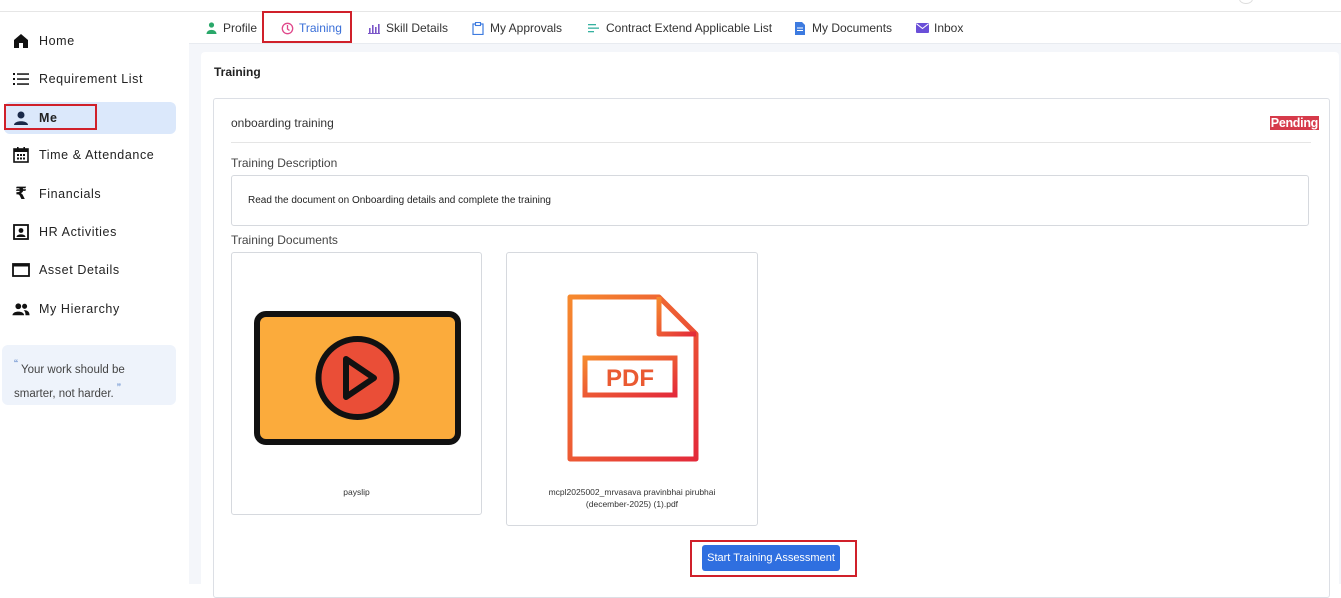 This screenshot has height=598, width=1341. What do you see at coordinates (240, 28) in the screenshot?
I see `tab-label: Profile` at bounding box center [240, 28].